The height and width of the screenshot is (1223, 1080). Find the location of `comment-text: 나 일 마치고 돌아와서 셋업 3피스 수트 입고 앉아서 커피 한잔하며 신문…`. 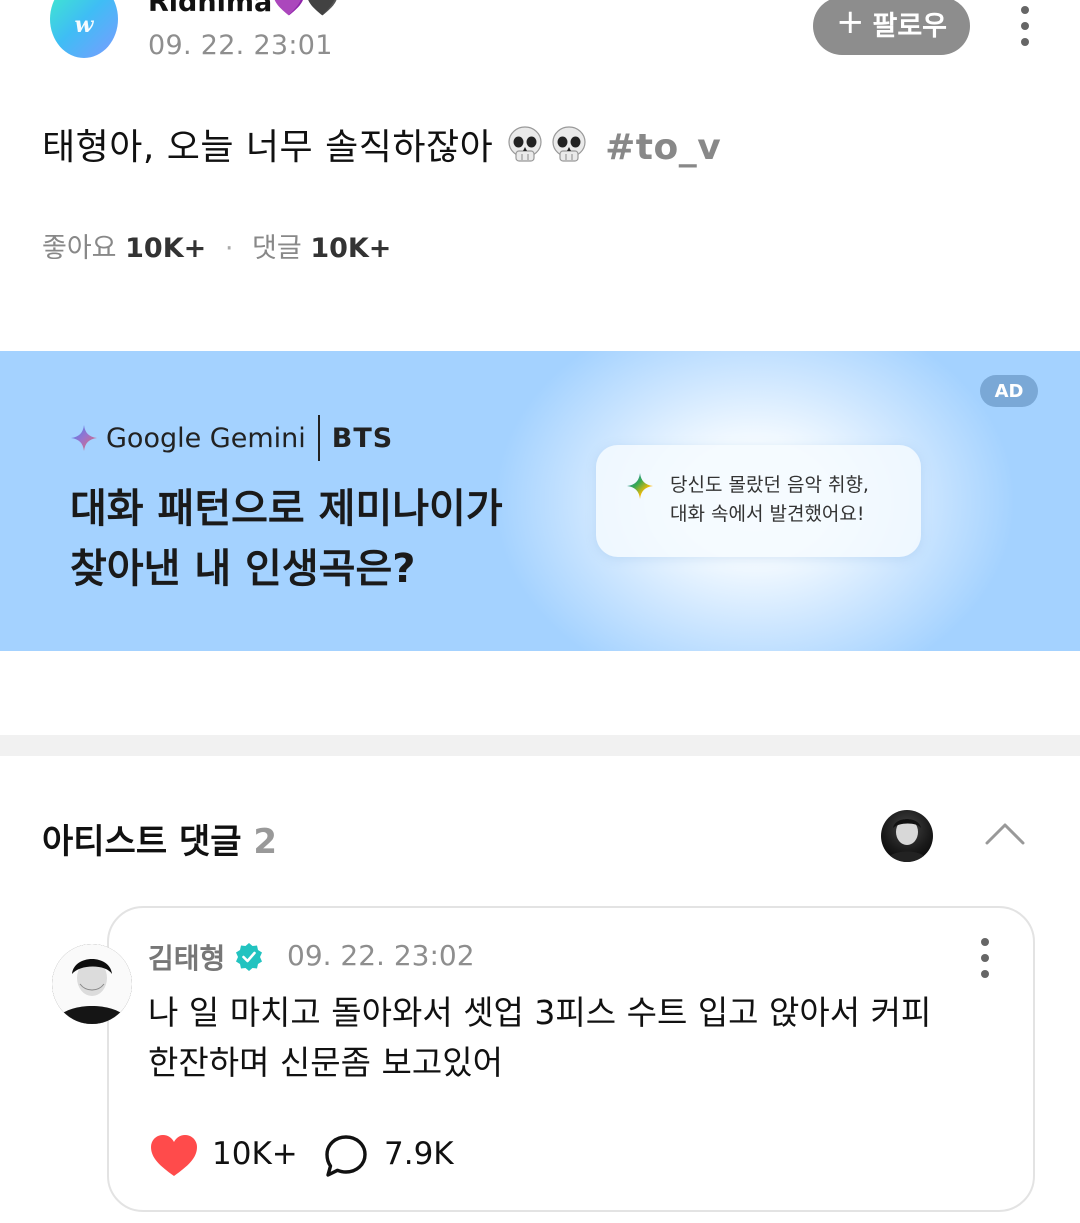

comment-text: 나 일 마치고 돌아와서 셋업 3피스 수트 입고 앉아서 커피 한잔하며 신문… is located at coordinates (539, 1038).